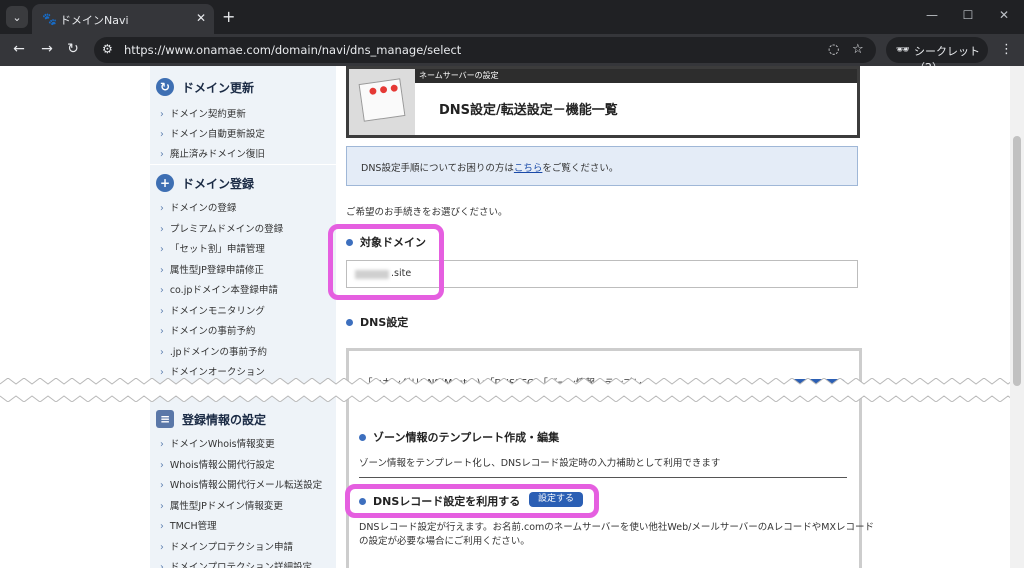 The width and height of the screenshot is (1024, 568). I want to click on new-tab-icon: +, so click(228, 16).